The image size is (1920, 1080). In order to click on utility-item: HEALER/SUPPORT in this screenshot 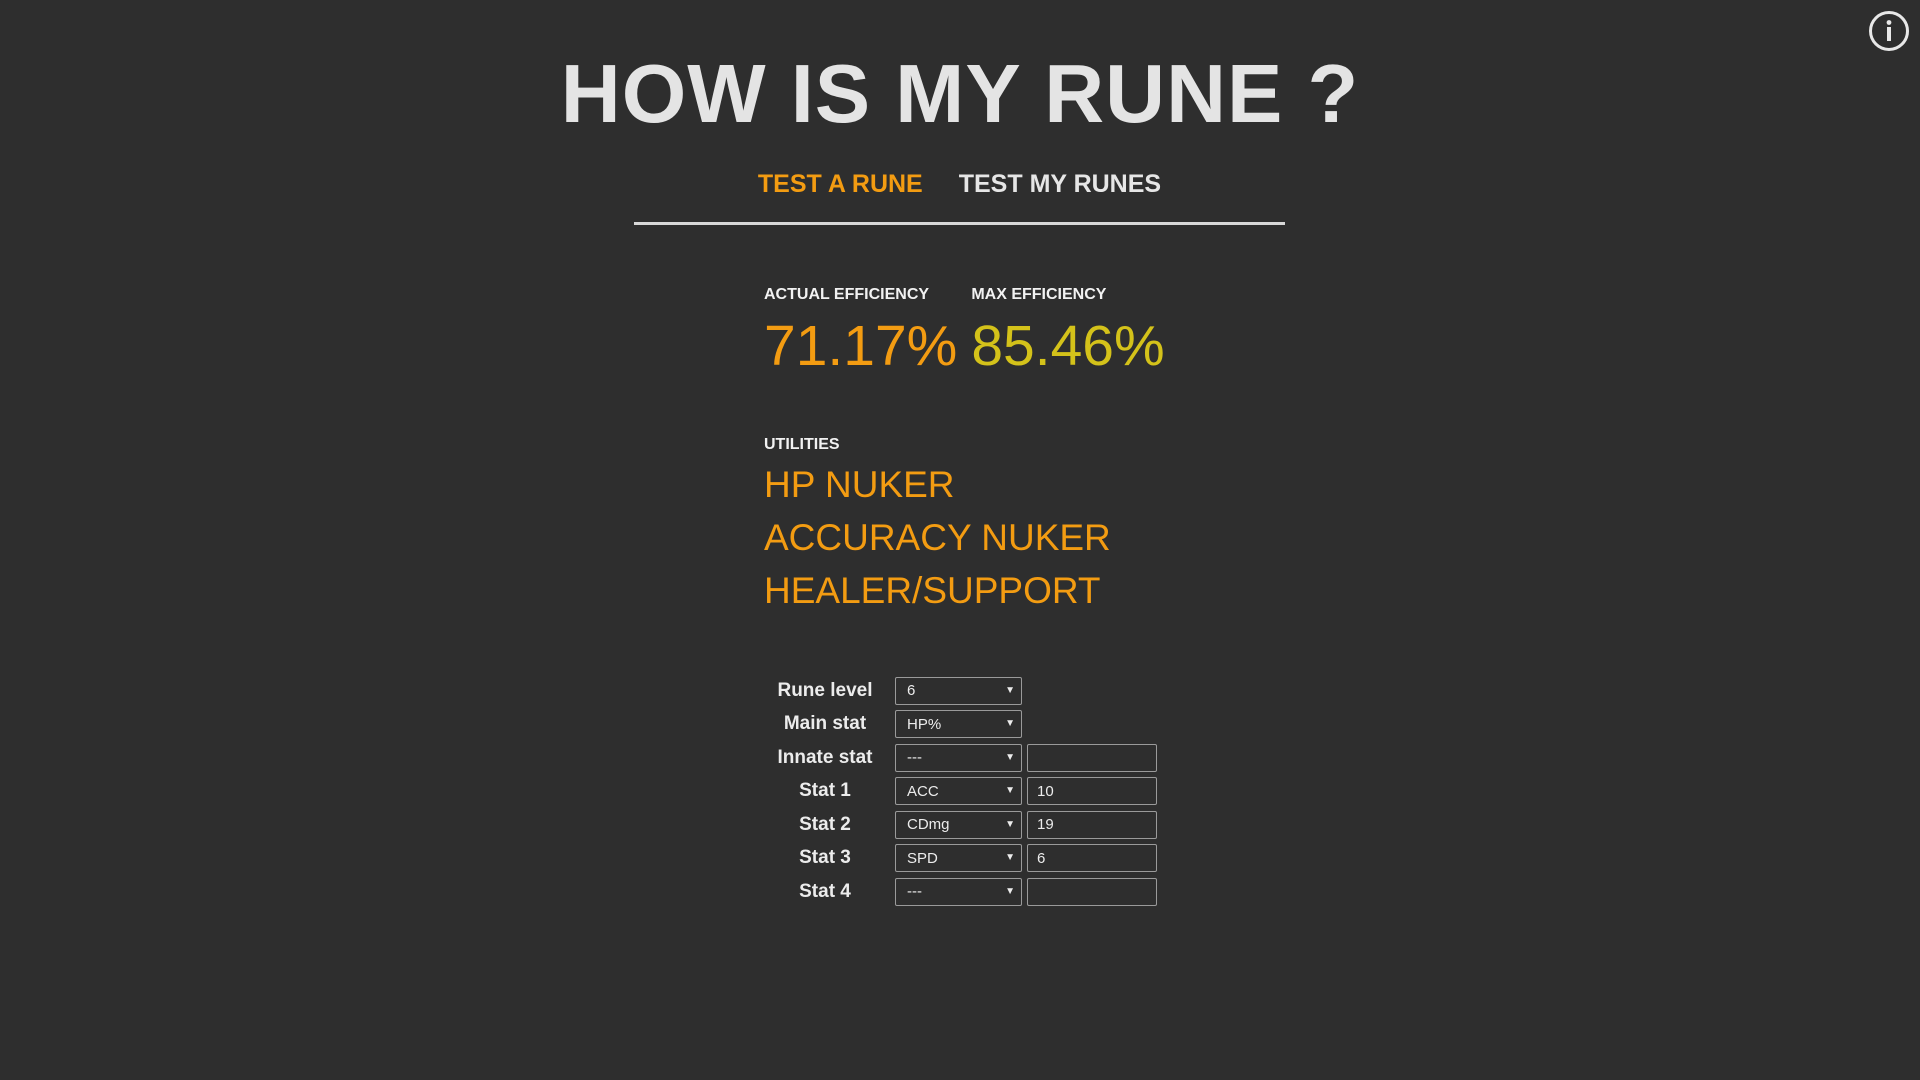, I will do `click(932, 590)`.